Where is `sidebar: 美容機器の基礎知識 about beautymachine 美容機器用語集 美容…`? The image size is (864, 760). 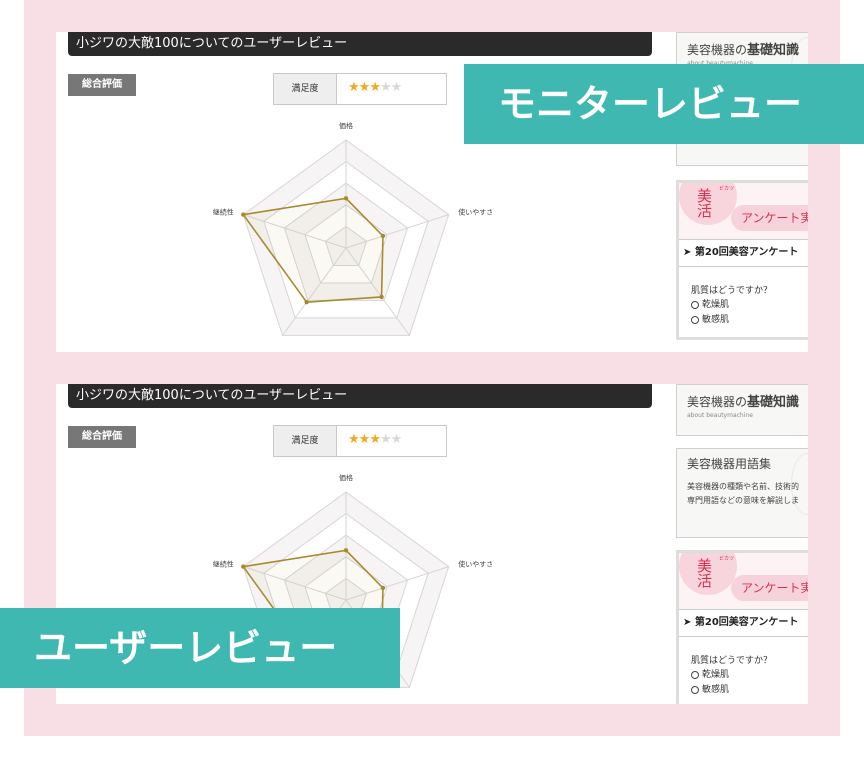
sidebar: 美容機器の基礎知識 about beautymachine 美容機器用語集 美容… is located at coordinates (742, 544).